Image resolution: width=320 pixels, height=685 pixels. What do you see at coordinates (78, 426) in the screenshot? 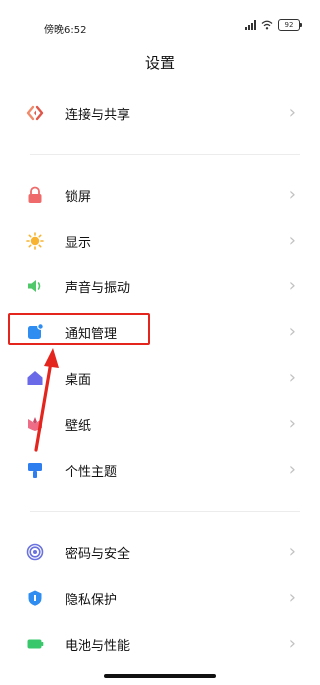
I see `settings-item-label: 壁纸` at bounding box center [78, 426].